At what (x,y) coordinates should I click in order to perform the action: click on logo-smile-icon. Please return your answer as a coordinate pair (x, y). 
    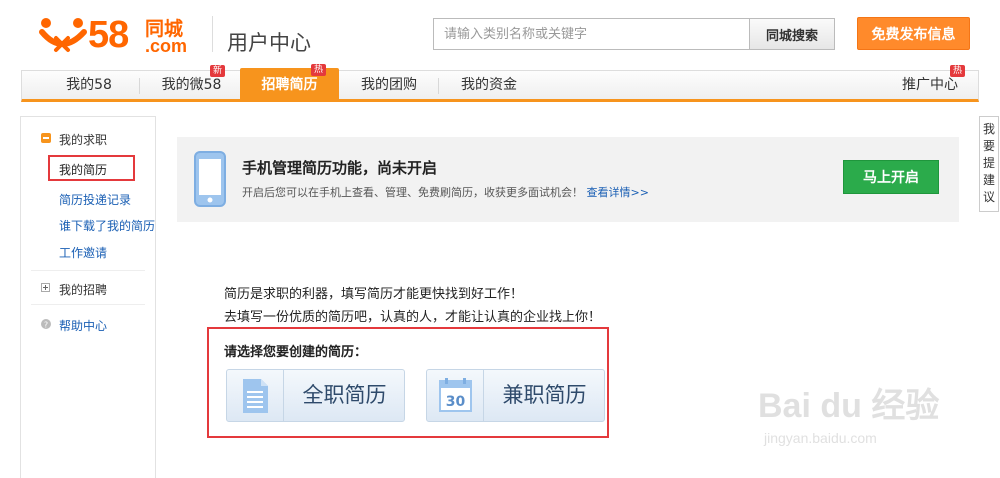
    Looking at the image, I should click on (63, 35).